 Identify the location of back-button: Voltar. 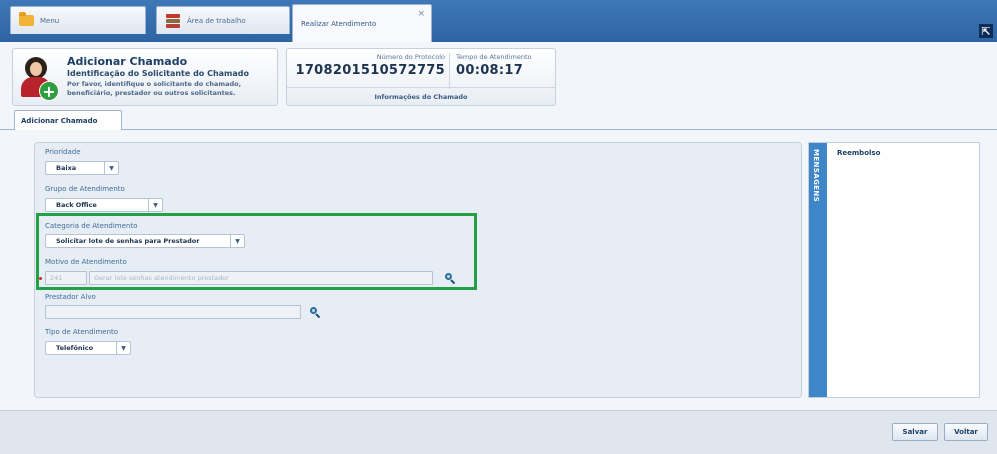
(966, 432).